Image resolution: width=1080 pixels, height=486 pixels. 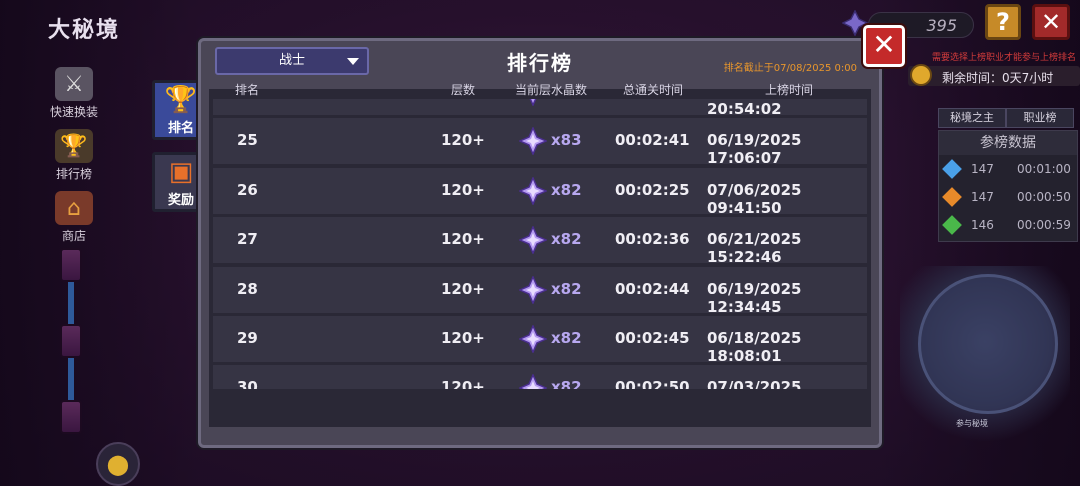 What do you see at coordinates (754, 383) in the screenshot?
I see `rank-date-cell: 07/03/2025 09:23:58` at bounding box center [754, 383].